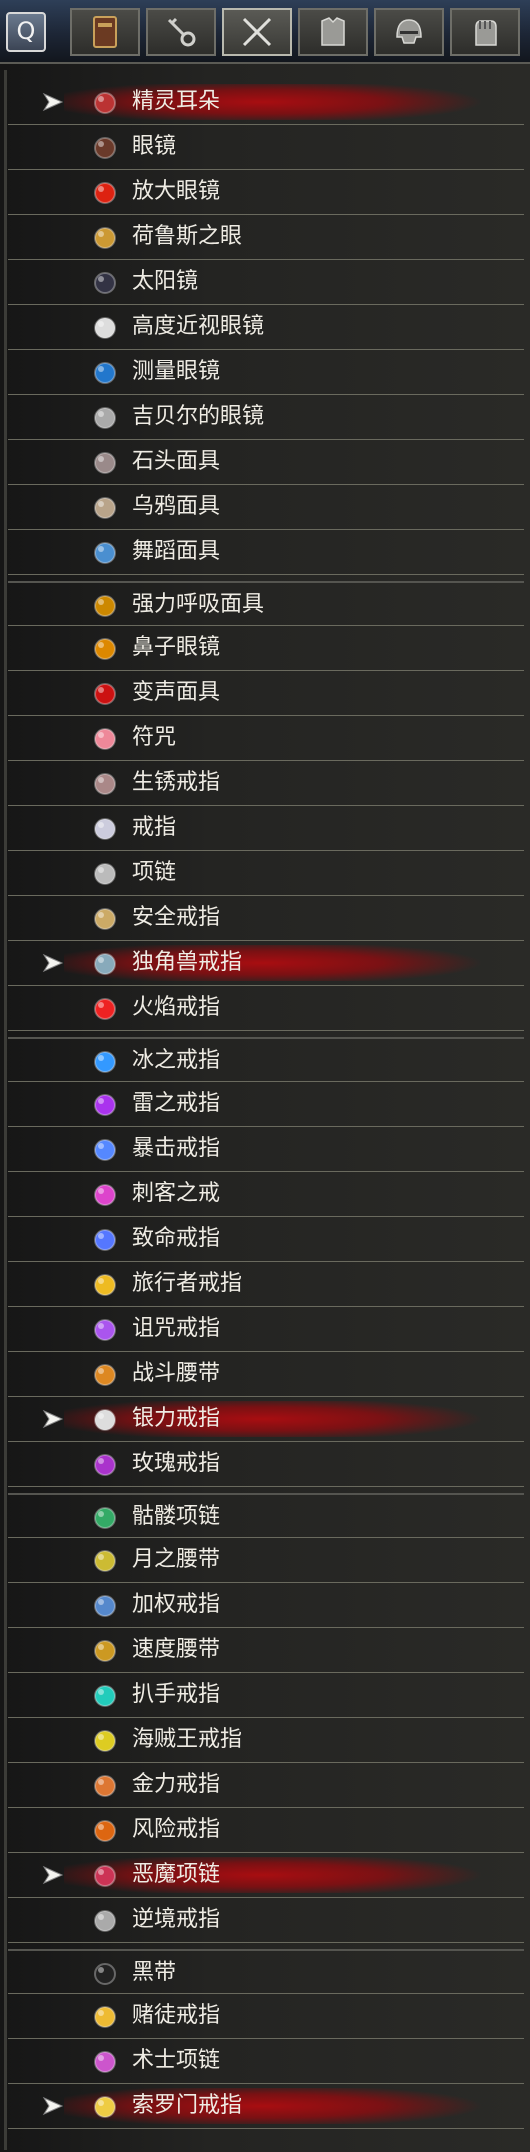  What do you see at coordinates (266, 963) in the screenshot?
I see `list-item: 独角兽戒指` at bounding box center [266, 963].